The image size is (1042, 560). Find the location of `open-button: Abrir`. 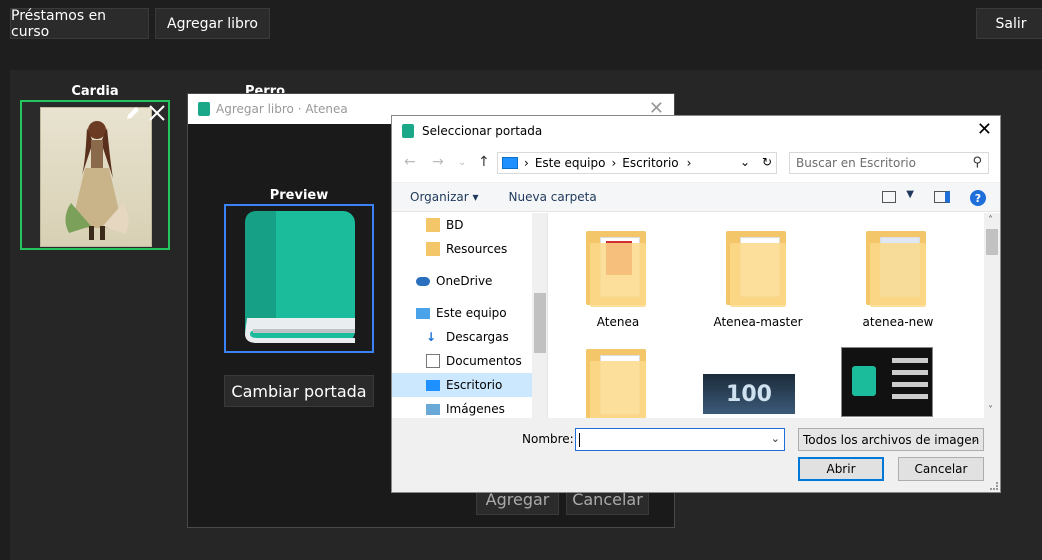

open-button: Abrir is located at coordinates (841, 469).